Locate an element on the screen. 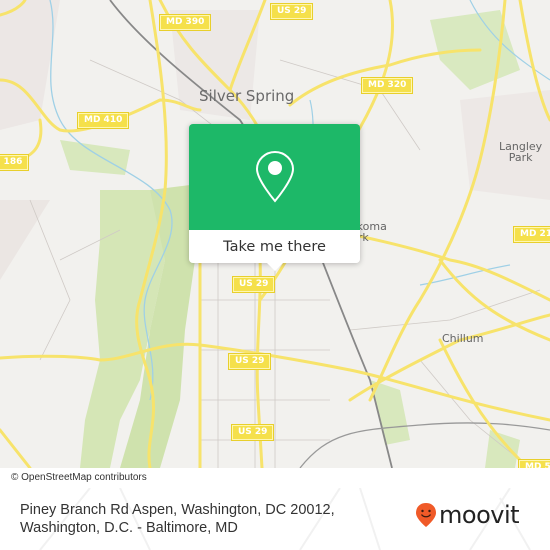 The height and width of the screenshot is (550, 550). map-pin-icon is located at coordinates (274, 176).